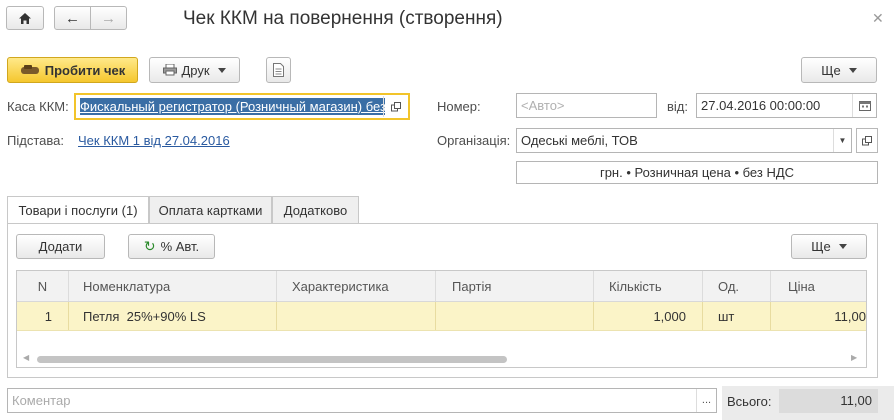 Image resolution: width=894 pixels, height=420 pixels. Describe the element at coordinates (737, 286) in the screenshot. I see `column-header-unit: Од.` at that location.